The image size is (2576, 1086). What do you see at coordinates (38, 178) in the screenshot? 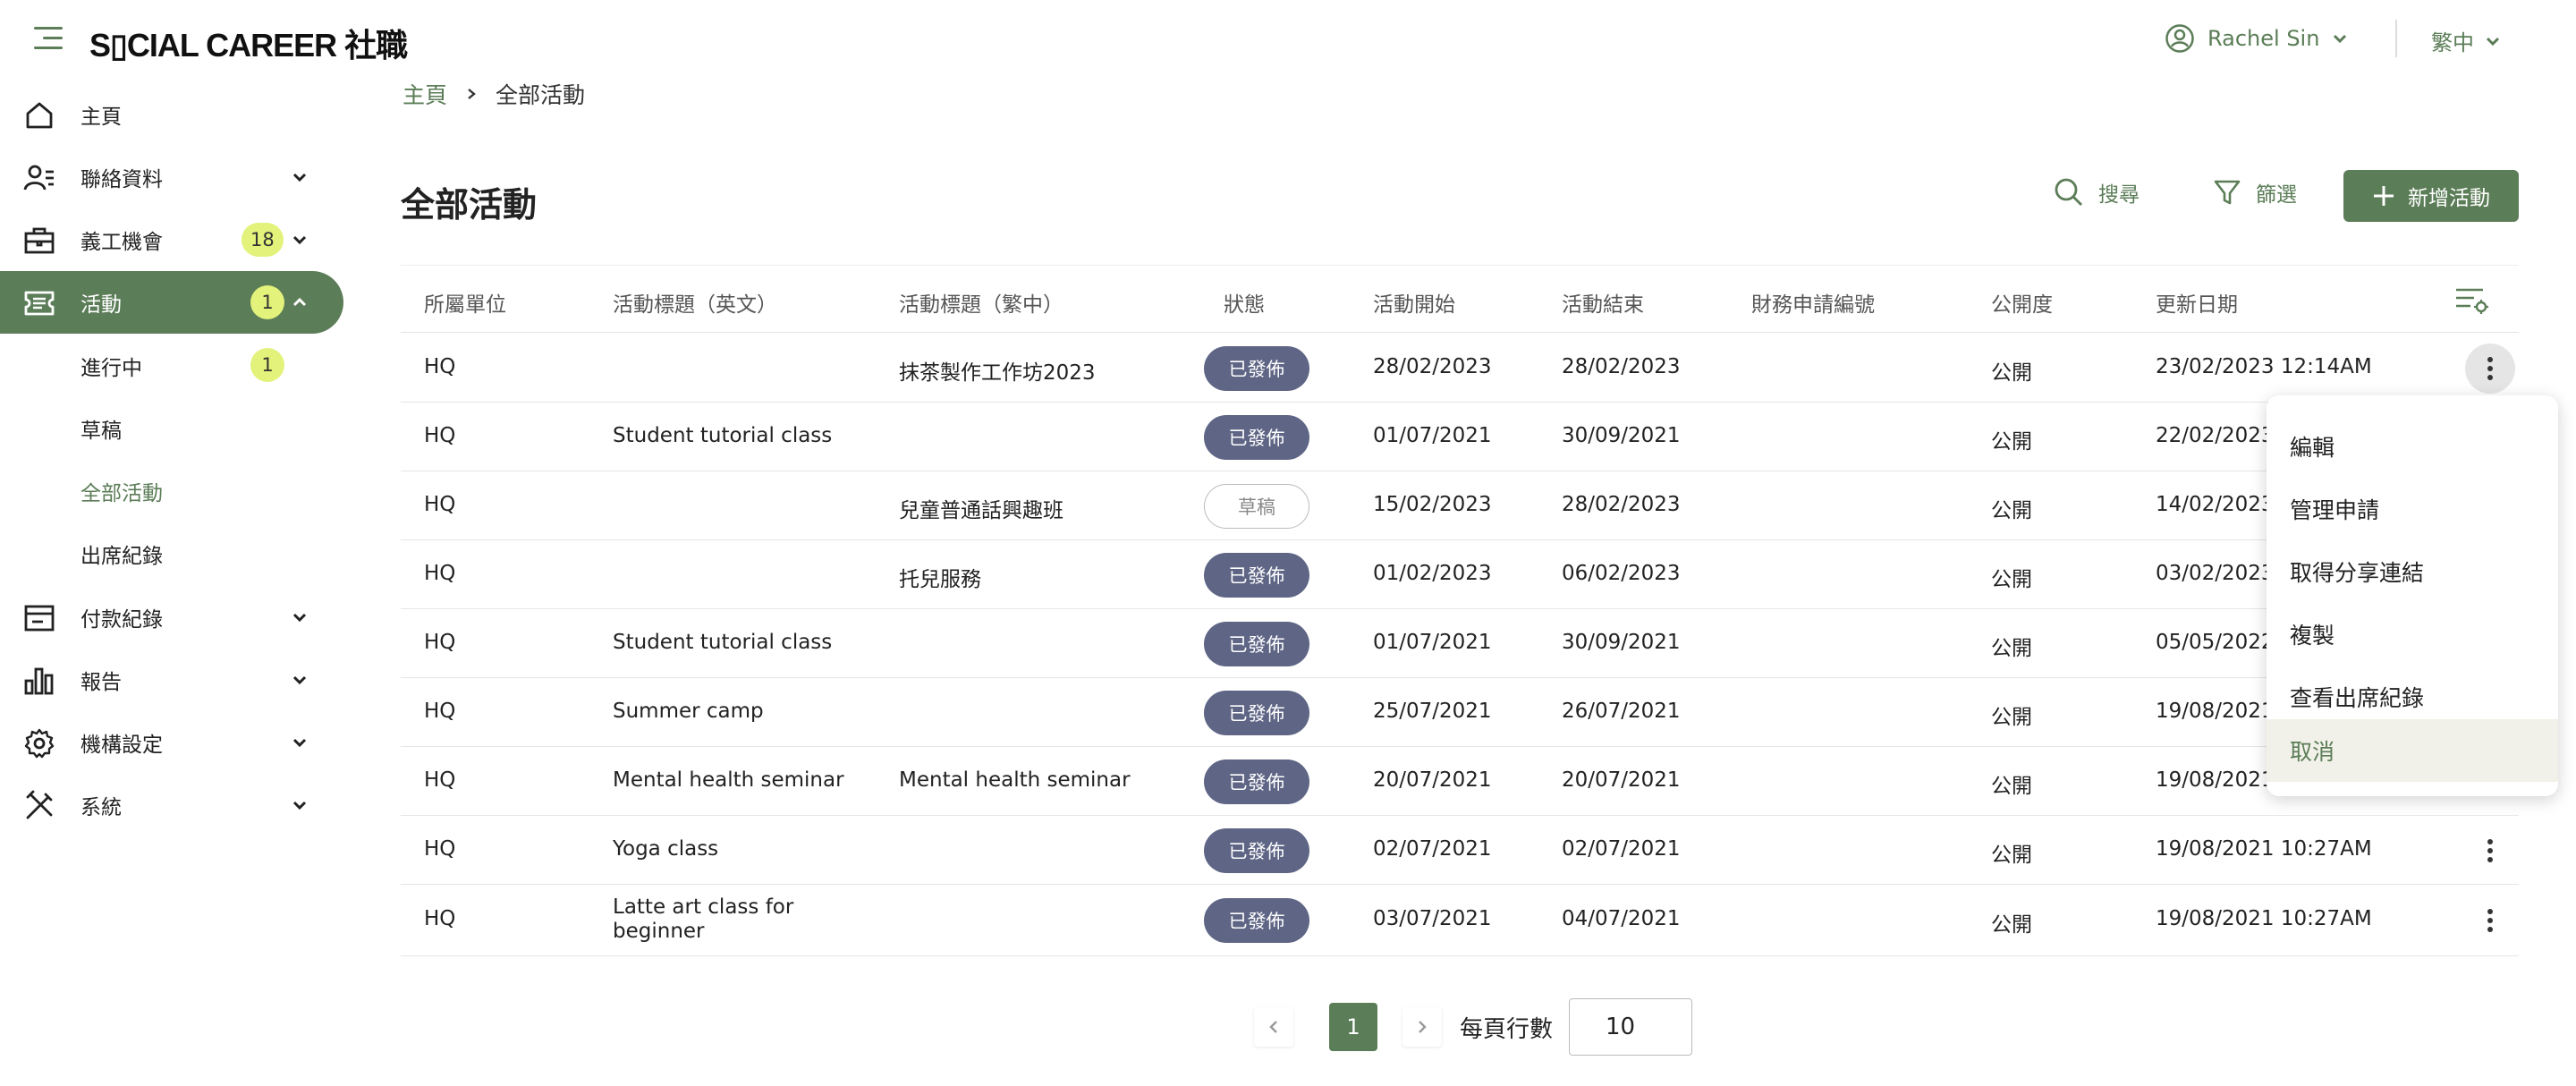
I see `contacts-icon` at bounding box center [38, 178].